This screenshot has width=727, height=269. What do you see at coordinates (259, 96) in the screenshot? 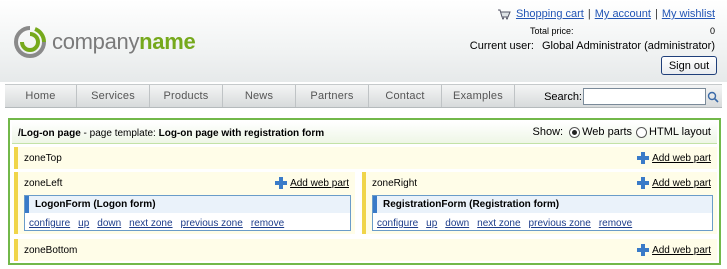
I see `menu-item-news: News` at bounding box center [259, 96].